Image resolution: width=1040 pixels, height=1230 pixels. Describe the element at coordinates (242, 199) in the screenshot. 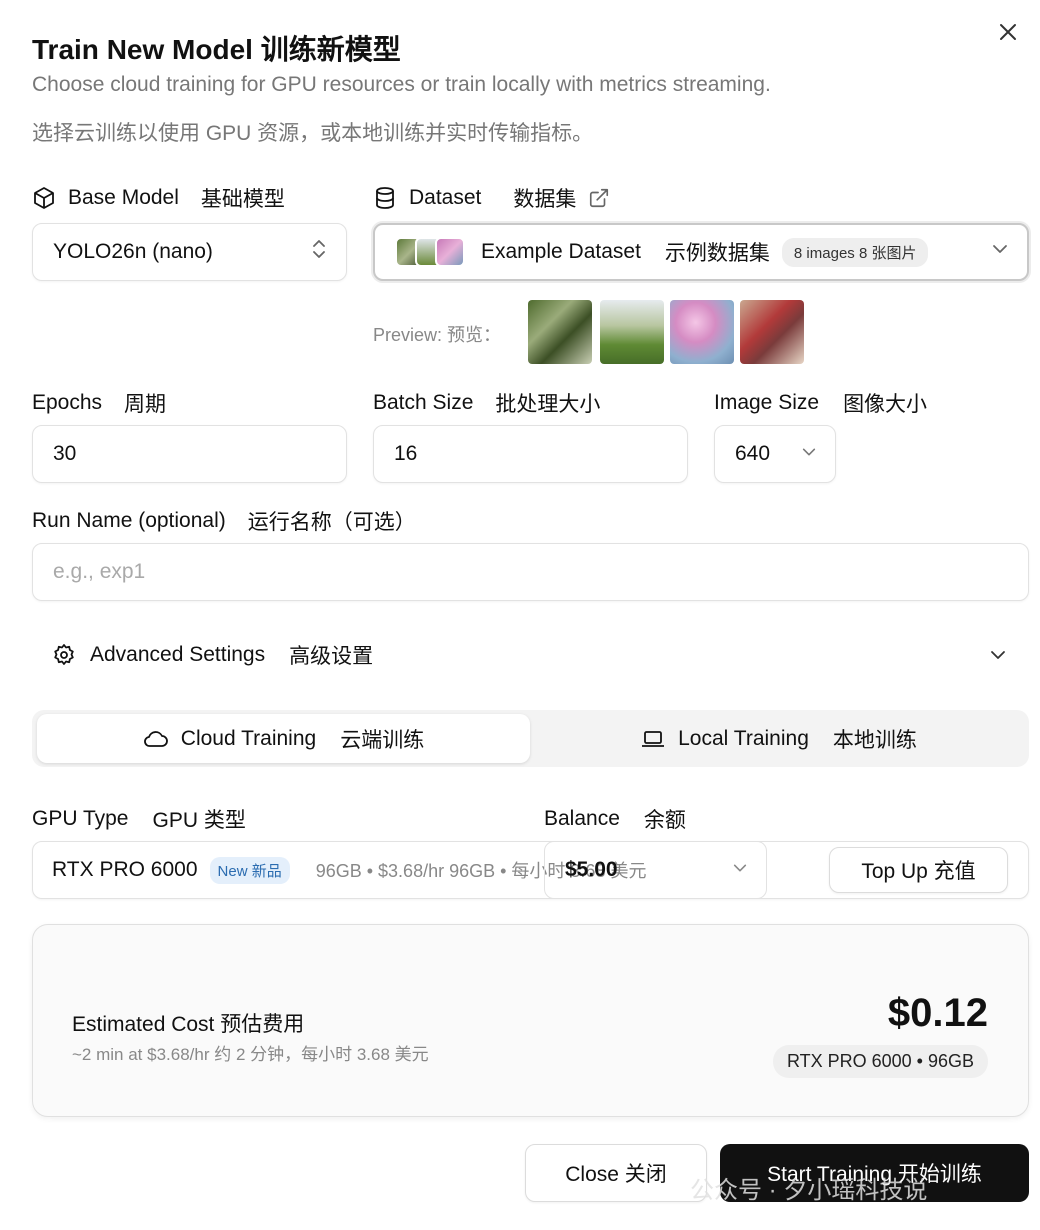

I see `base-model-label-zh: 基础模型` at that location.